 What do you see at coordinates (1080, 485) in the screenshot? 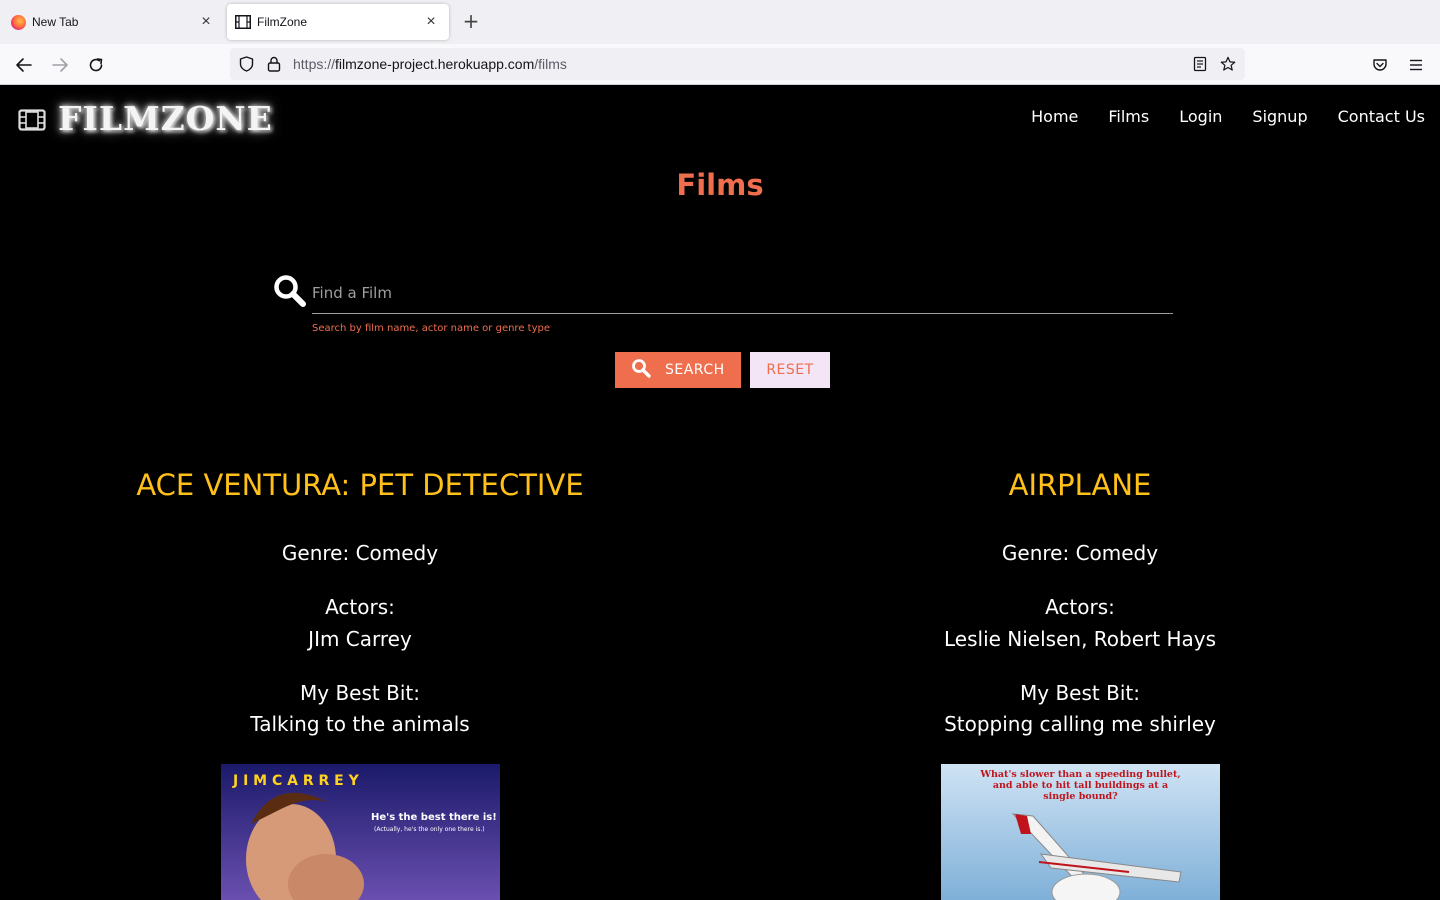
I see `film-title: AIRPLANE` at bounding box center [1080, 485].